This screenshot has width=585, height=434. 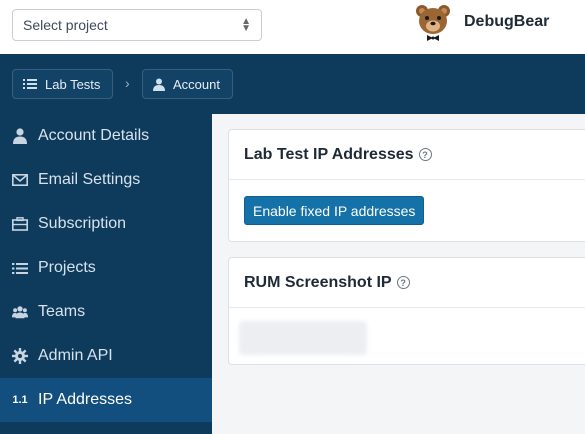 I want to click on project-select: Select project ▲ ▼, so click(x=137, y=25).